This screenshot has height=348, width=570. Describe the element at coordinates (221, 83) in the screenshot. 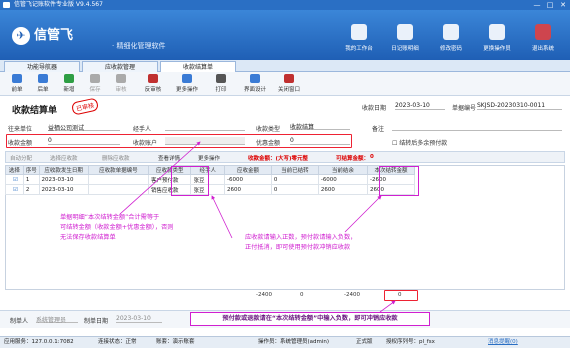

I see `print-button: 打印` at that location.